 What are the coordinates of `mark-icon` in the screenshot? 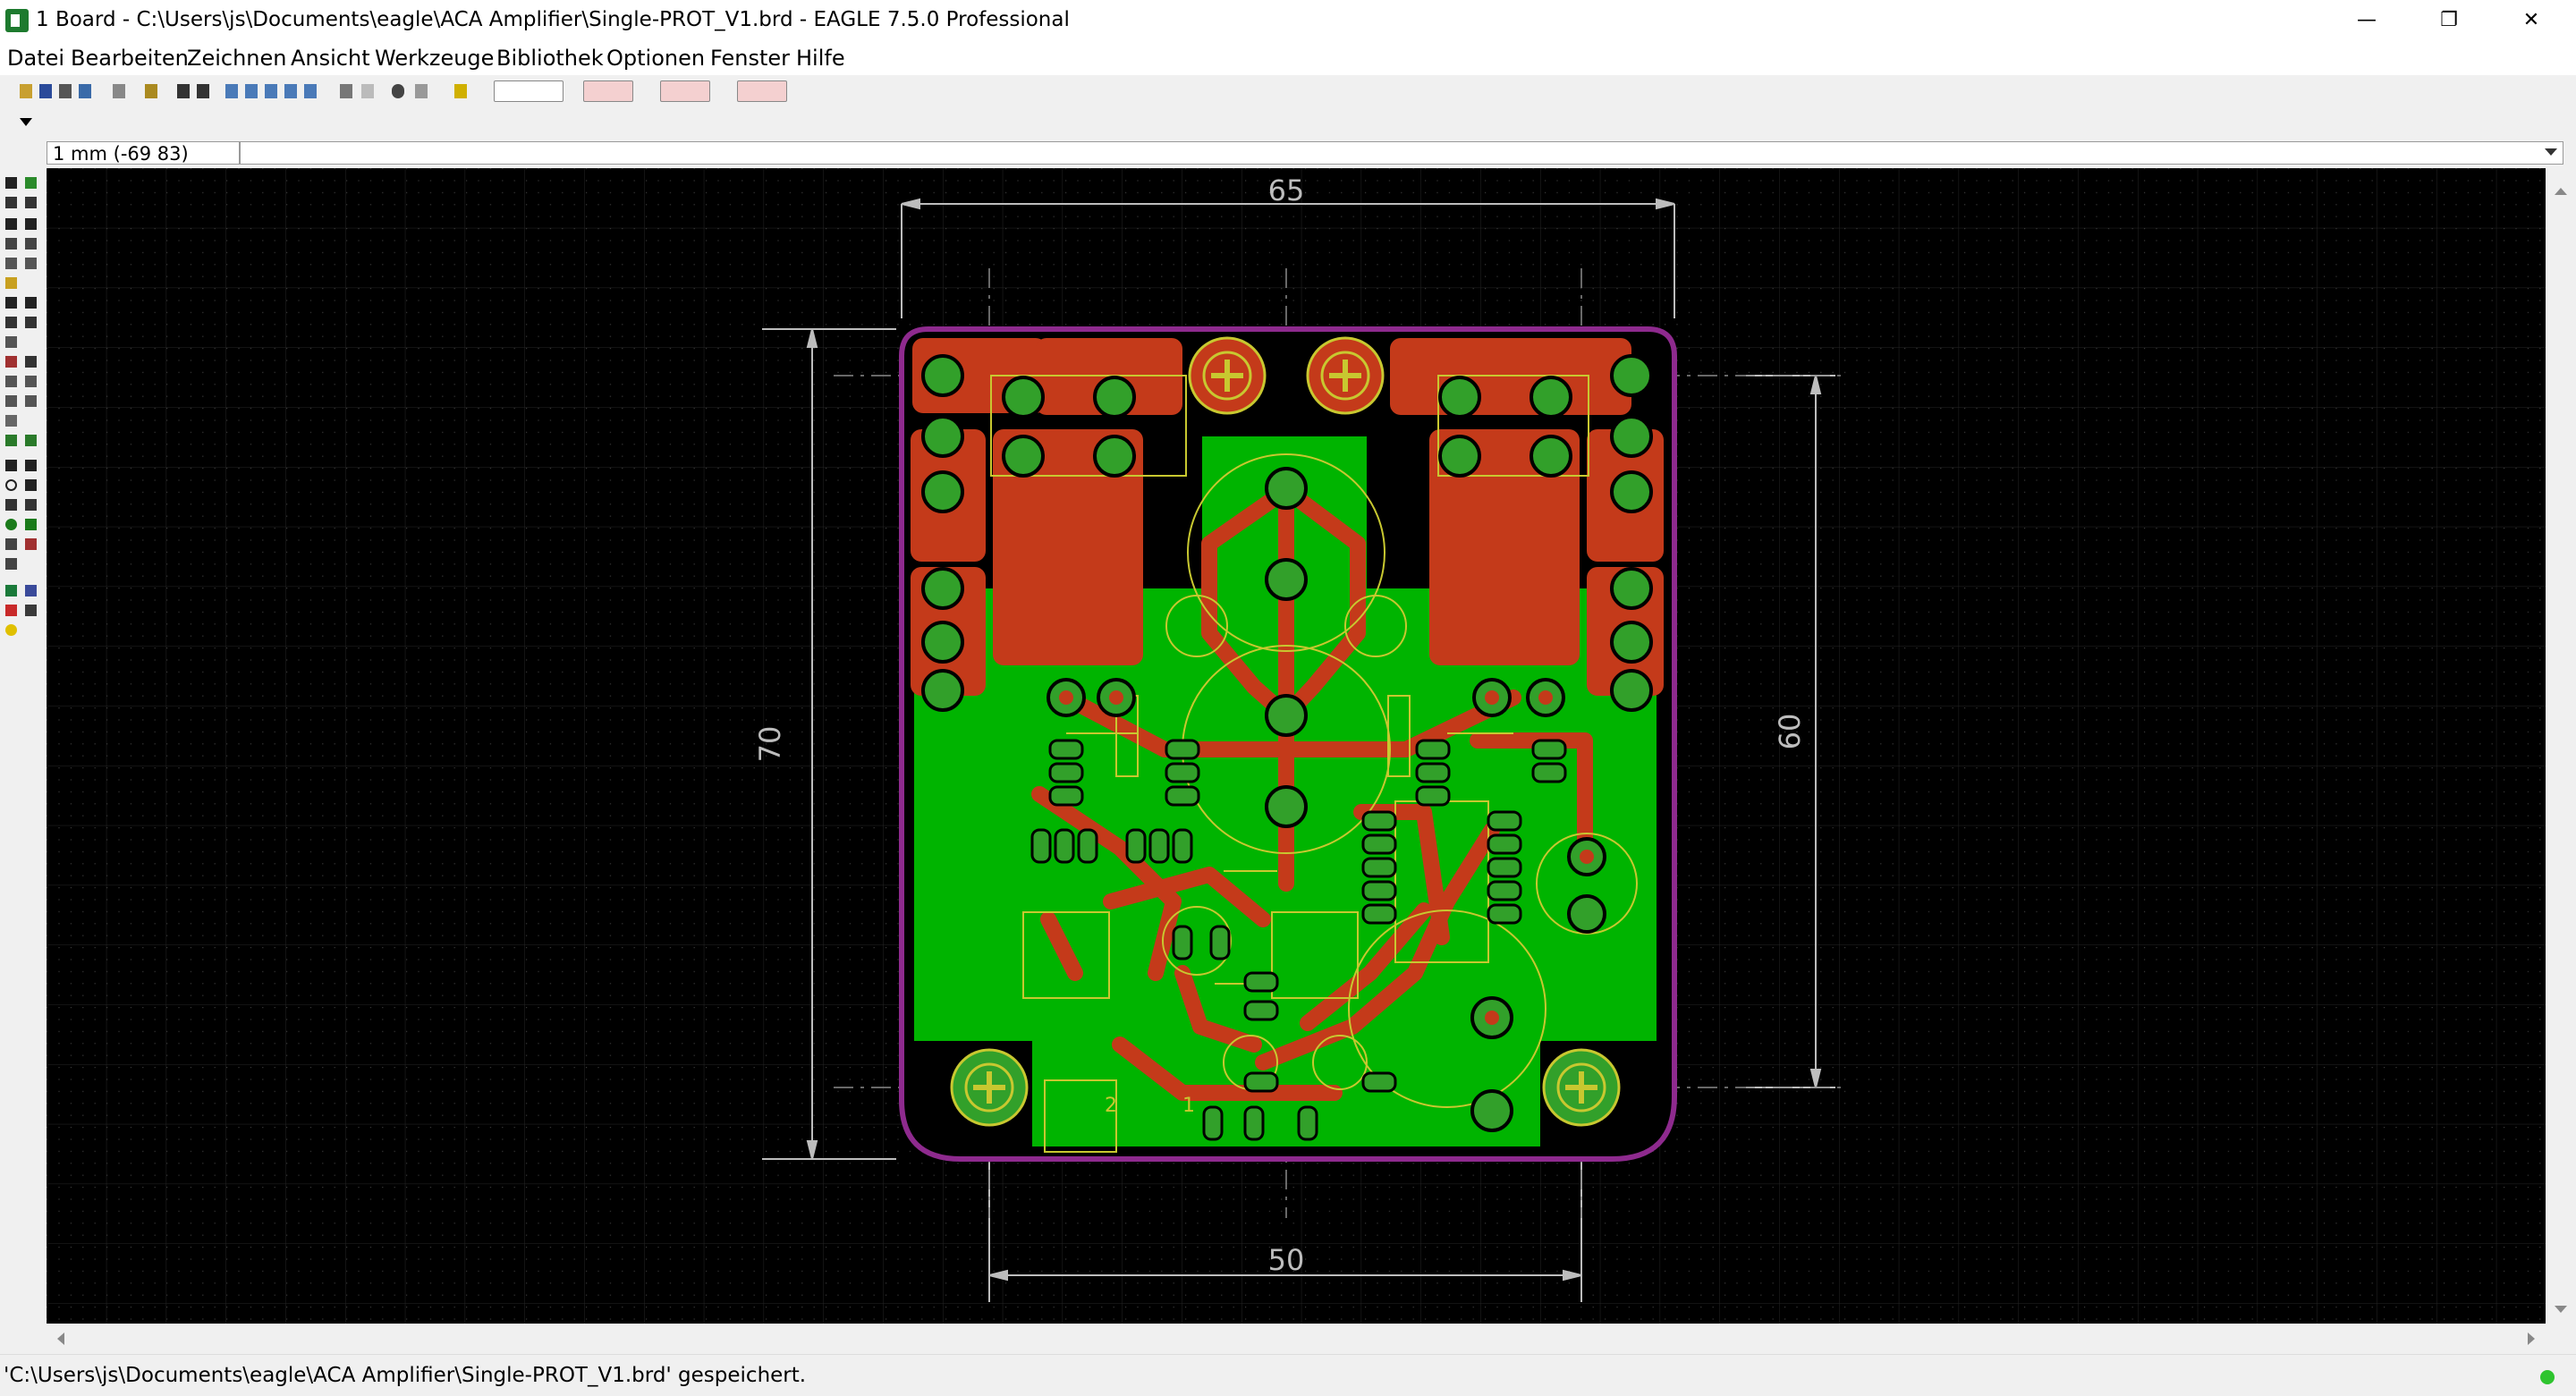 It's located at (31, 202).